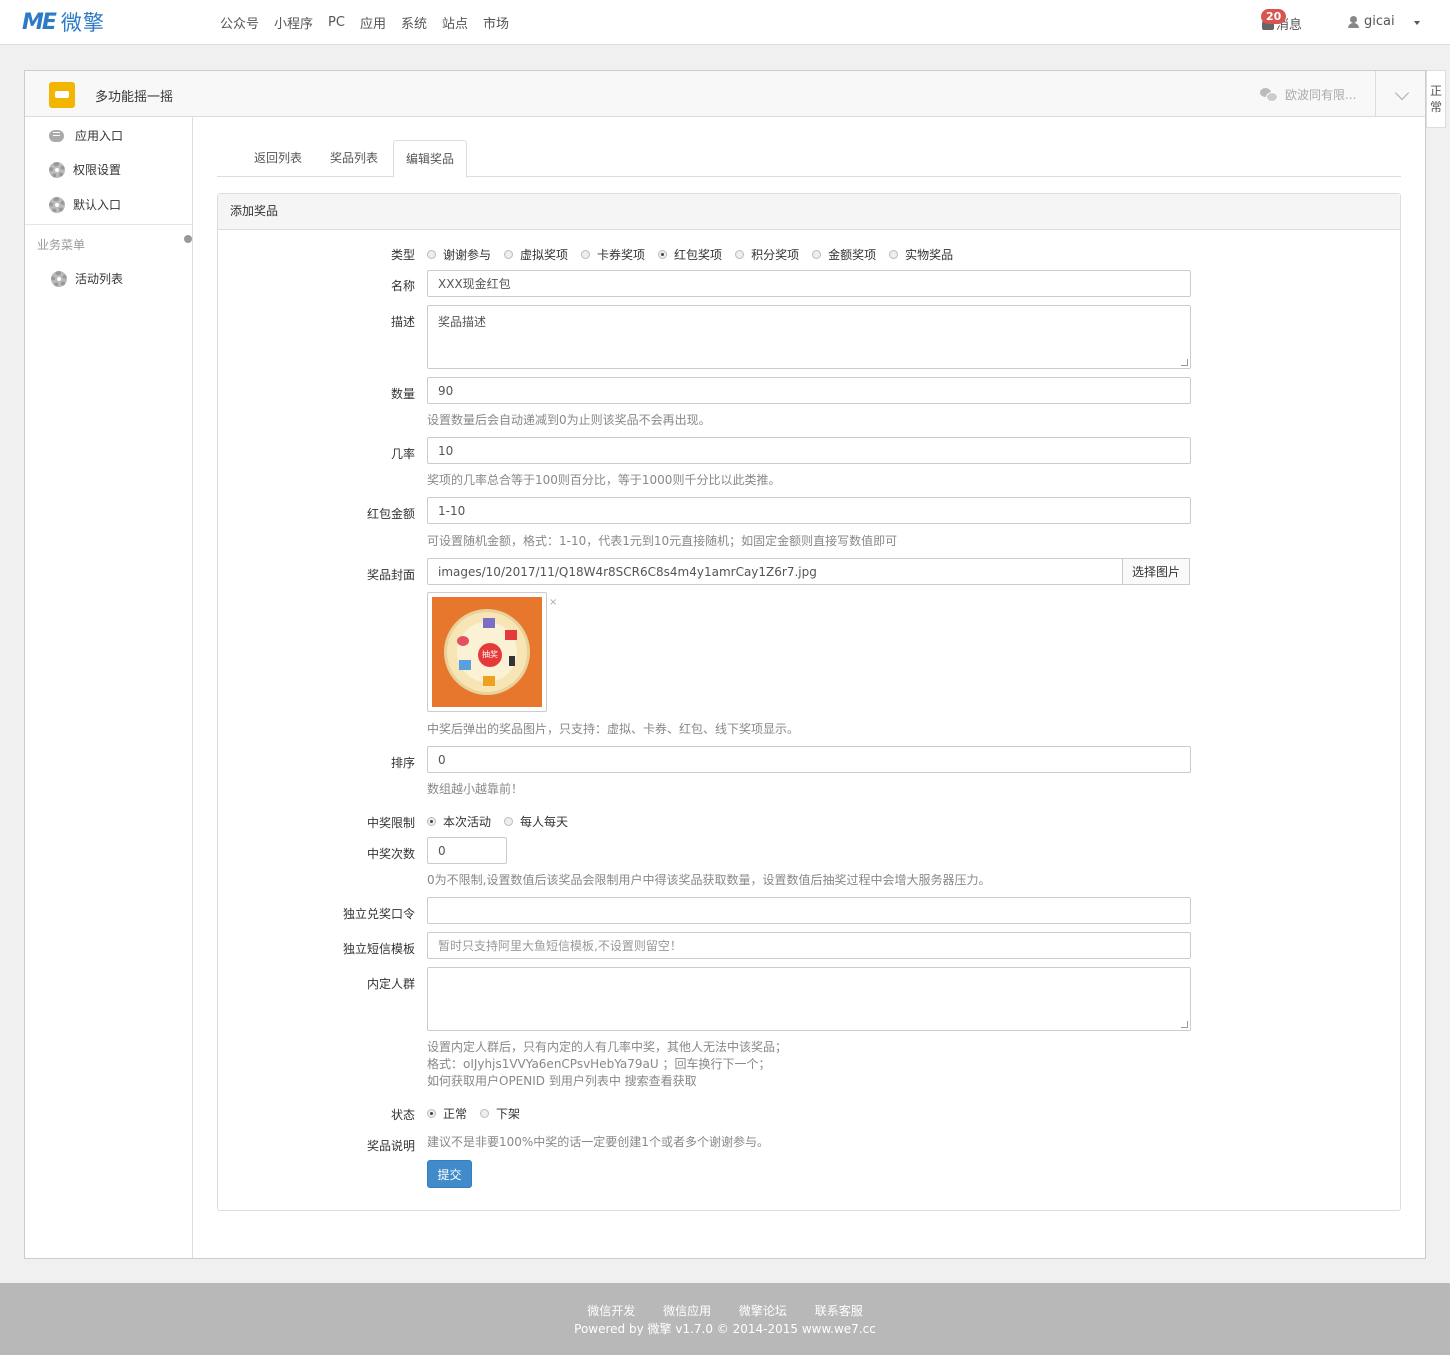 Image resolution: width=1450 pixels, height=1355 pixels. Describe the element at coordinates (613, 729) in the screenshot. I see `cover-help: 中奖后弹出的奖品图片，只支持：虚拟、卡券、红包、线下奖项显示。` at that location.